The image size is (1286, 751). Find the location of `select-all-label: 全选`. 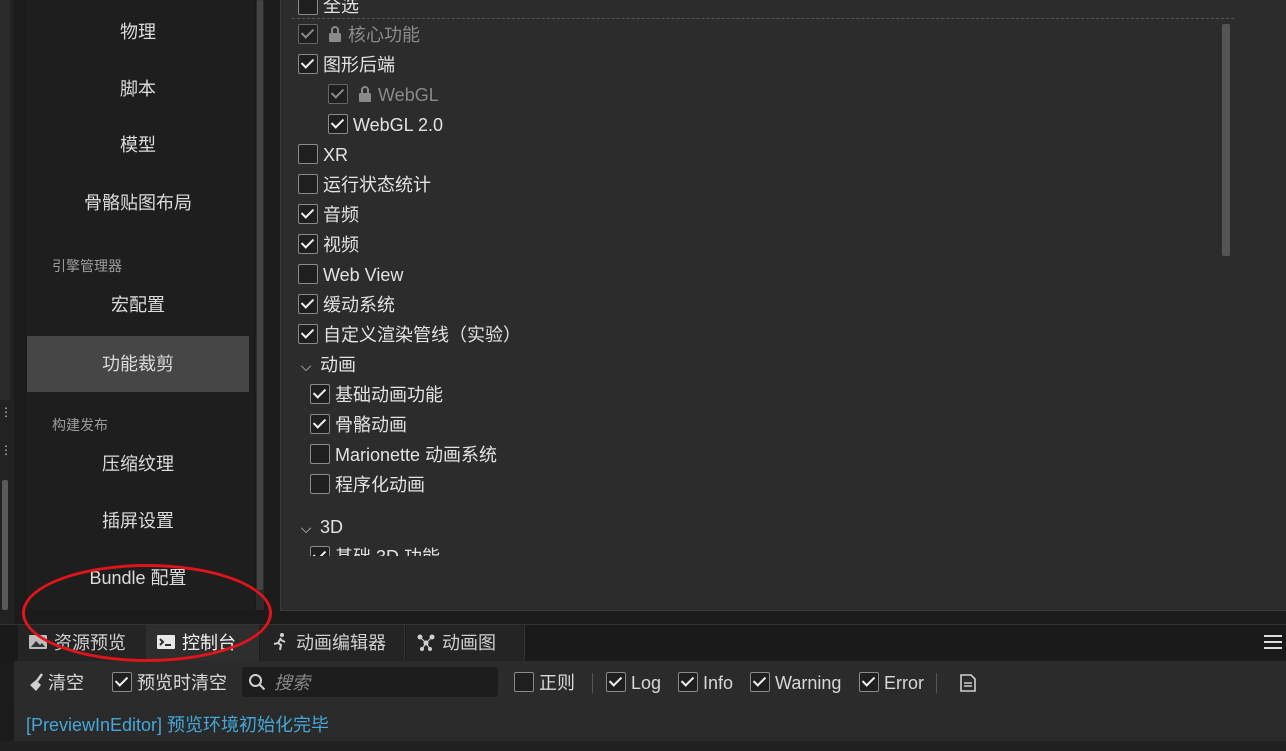

select-all-label: 全选 is located at coordinates (341, 8).